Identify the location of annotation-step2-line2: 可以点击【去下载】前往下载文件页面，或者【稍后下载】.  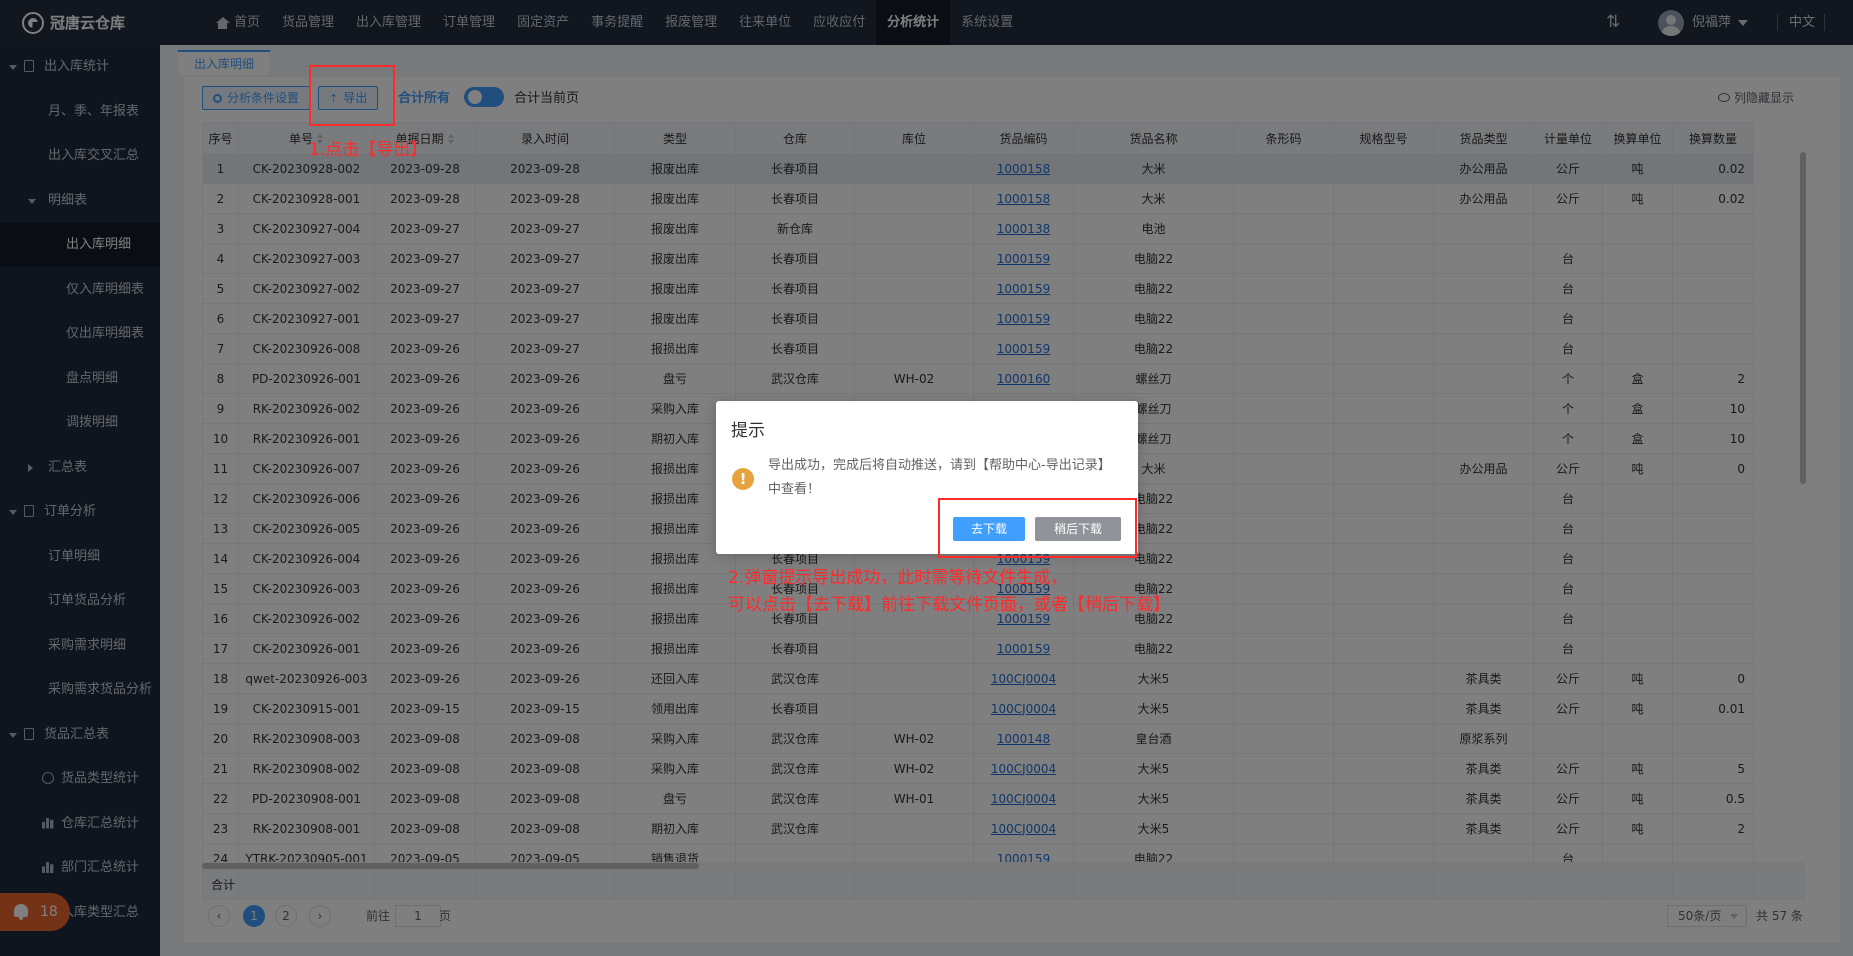
(949, 605).